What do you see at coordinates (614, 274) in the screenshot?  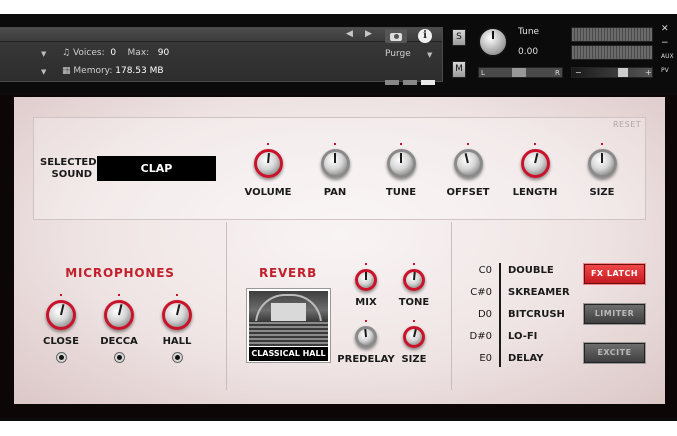 I see `fx-latch-button: FX LATCH` at bounding box center [614, 274].